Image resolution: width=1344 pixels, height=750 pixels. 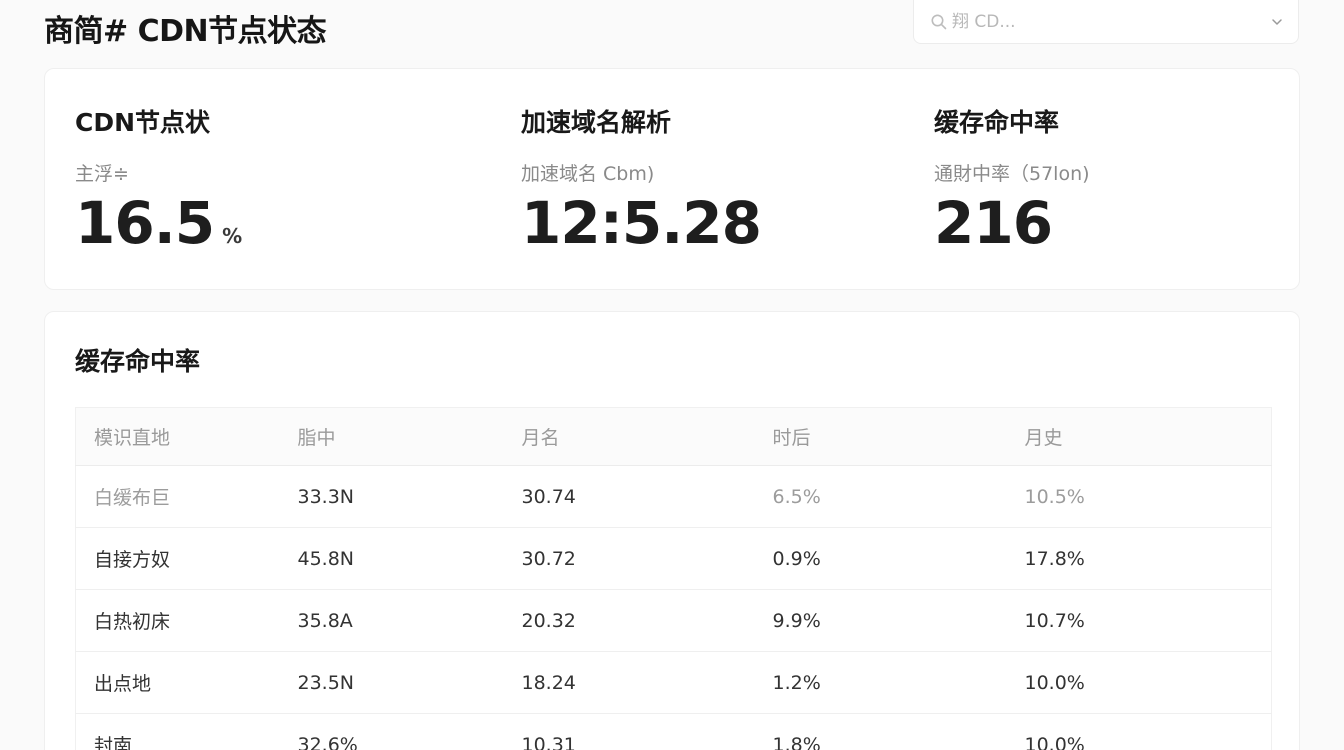 What do you see at coordinates (232, 236) in the screenshot?
I see `stat-unit: %` at bounding box center [232, 236].